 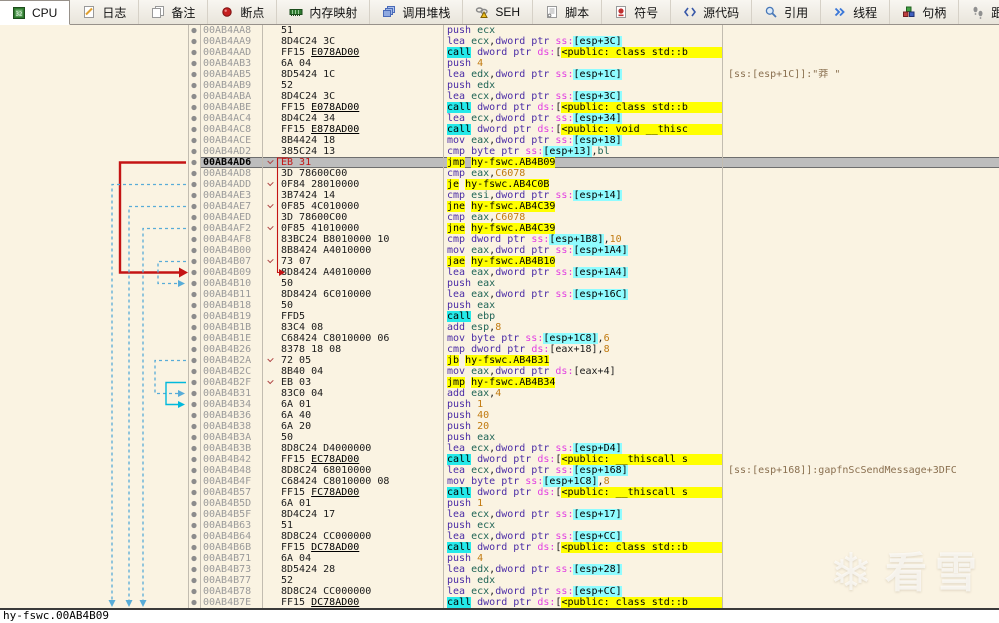 What do you see at coordinates (599, 415) in the screenshot?
I see `disasm-row: 00AB4B36 6A 40 push 40` at bounding box center [599, 415].